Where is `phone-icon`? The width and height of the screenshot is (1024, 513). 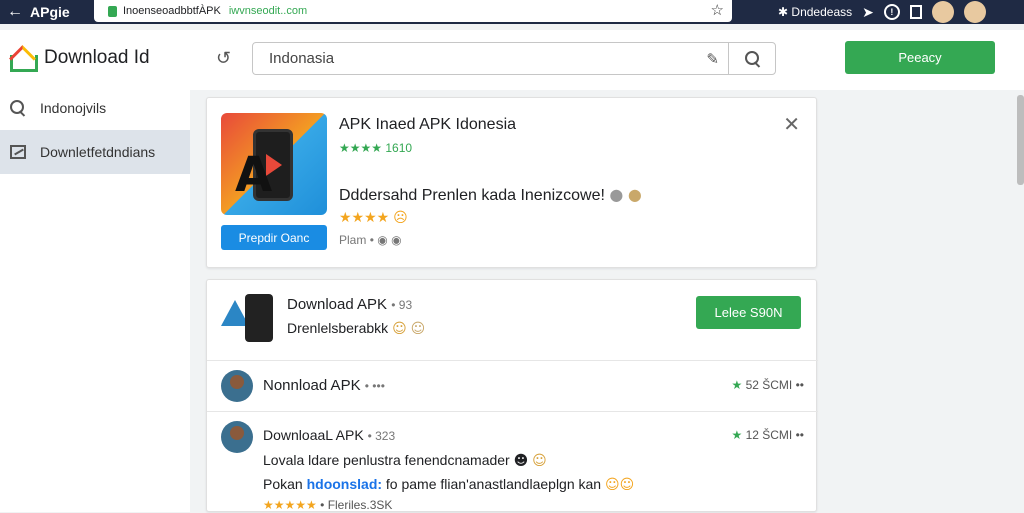 phone-icon is located at coordinates (259, 318).